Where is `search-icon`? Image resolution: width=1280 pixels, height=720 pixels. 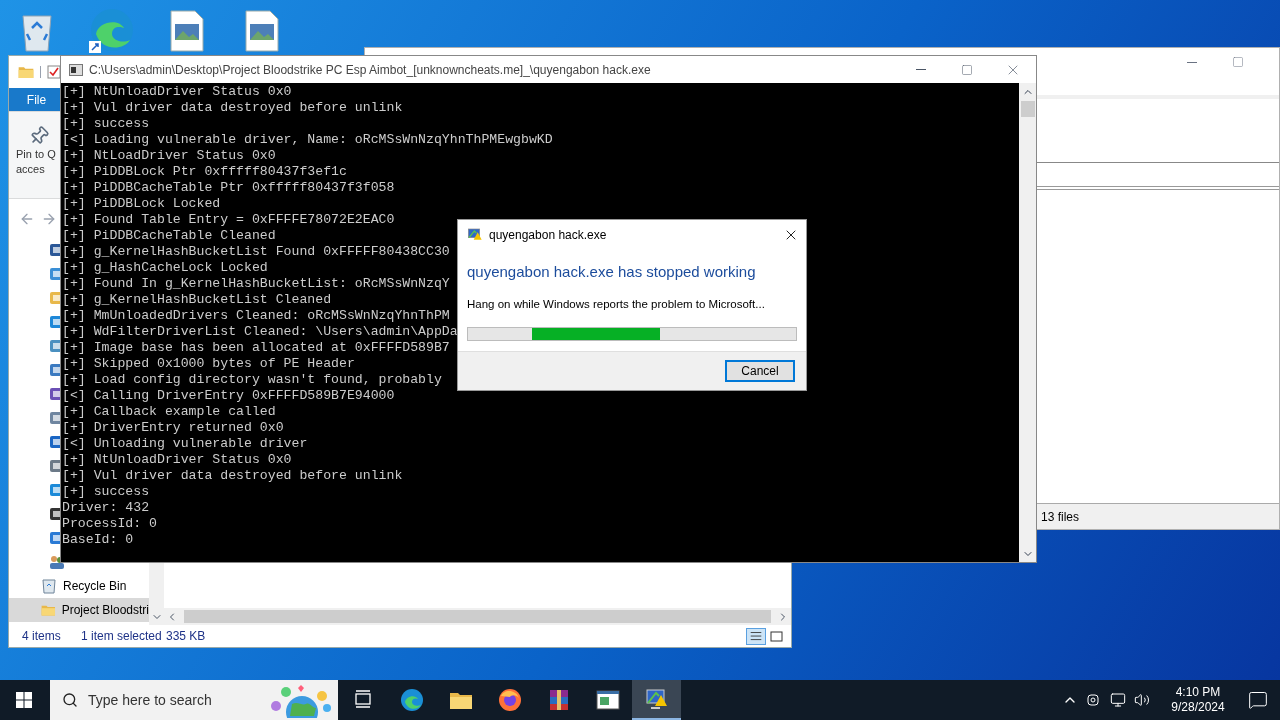
search-icon is located at coordinates (70, 700).